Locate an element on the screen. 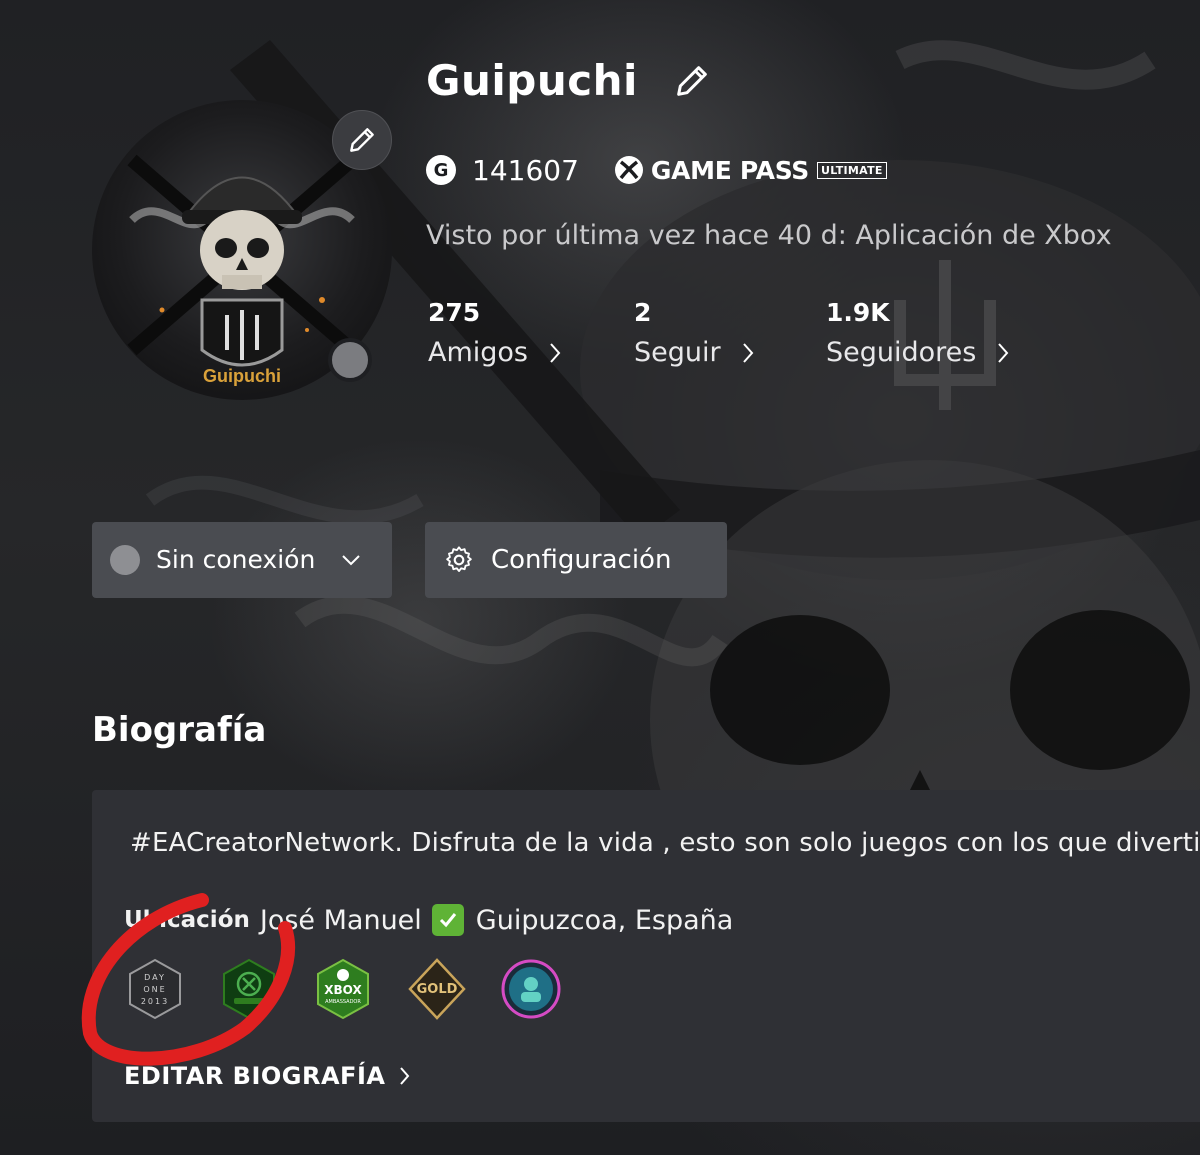 This screenshot has width=1200, height=1155. xbox-logo-icon is located at coordinates (628, 170).